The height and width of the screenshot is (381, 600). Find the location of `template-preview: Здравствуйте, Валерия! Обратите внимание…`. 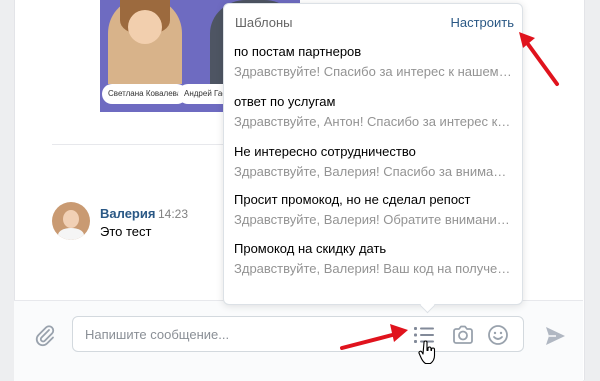

template-preview: Здравствуйте, Валерия! Обратите внимание… is located at coordinates (373, 219).